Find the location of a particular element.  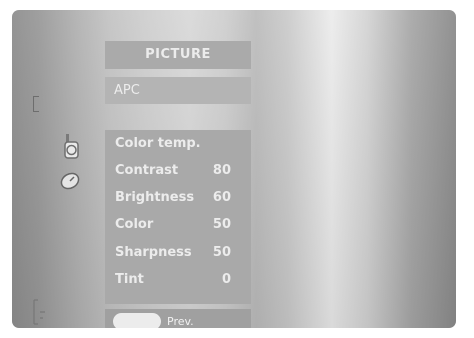

input-icon is located at coordinates (39, 312).